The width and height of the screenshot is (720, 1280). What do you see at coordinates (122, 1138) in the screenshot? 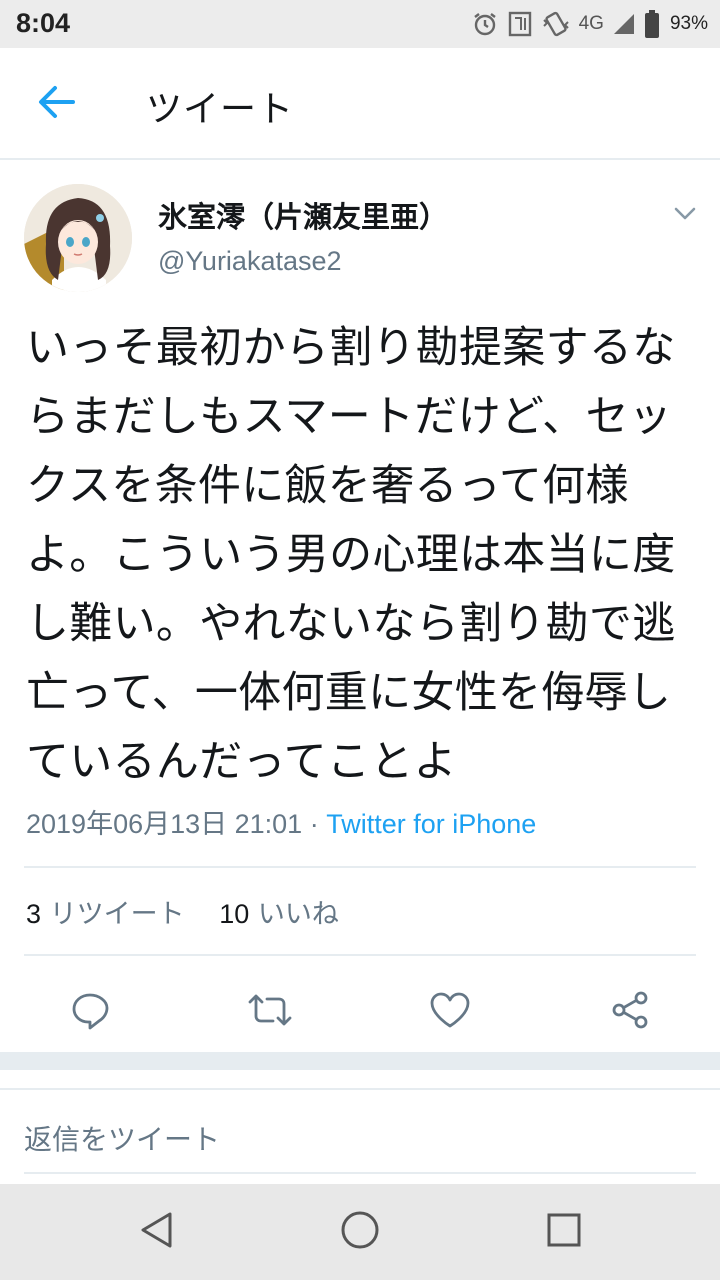
I see `reply-input: 返信をツイート` at bounding box center [122, 1138].